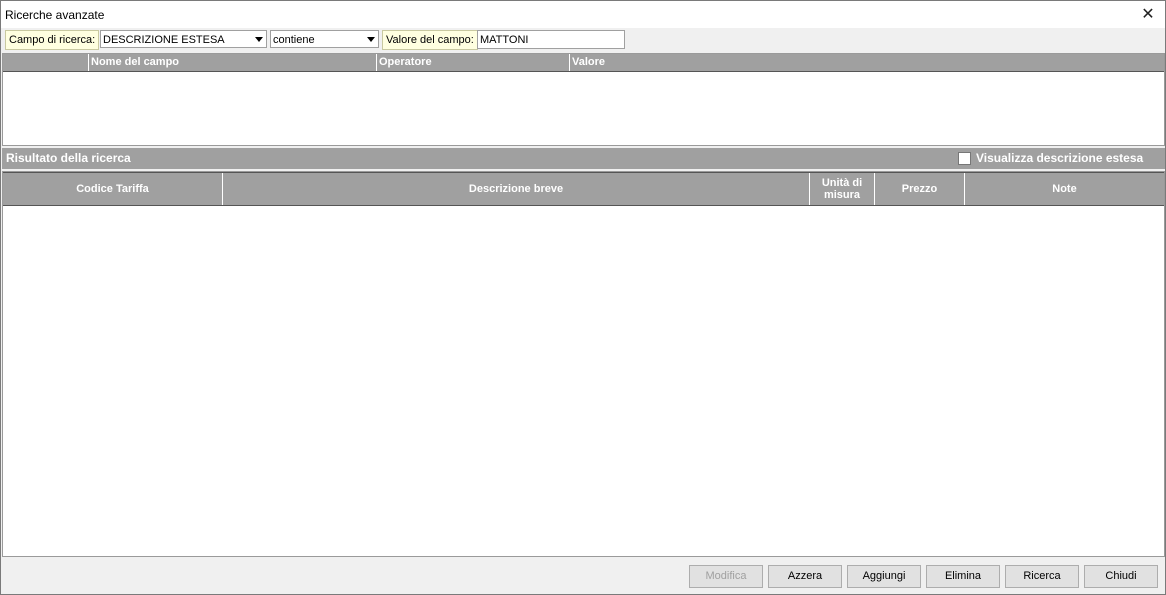 The width and height of the screenshot is (1166, 595). What do you see at coordinates (1148, 15) in the screenshot?
I see `close-icon: ✕` at bounding box center [1148, 15].